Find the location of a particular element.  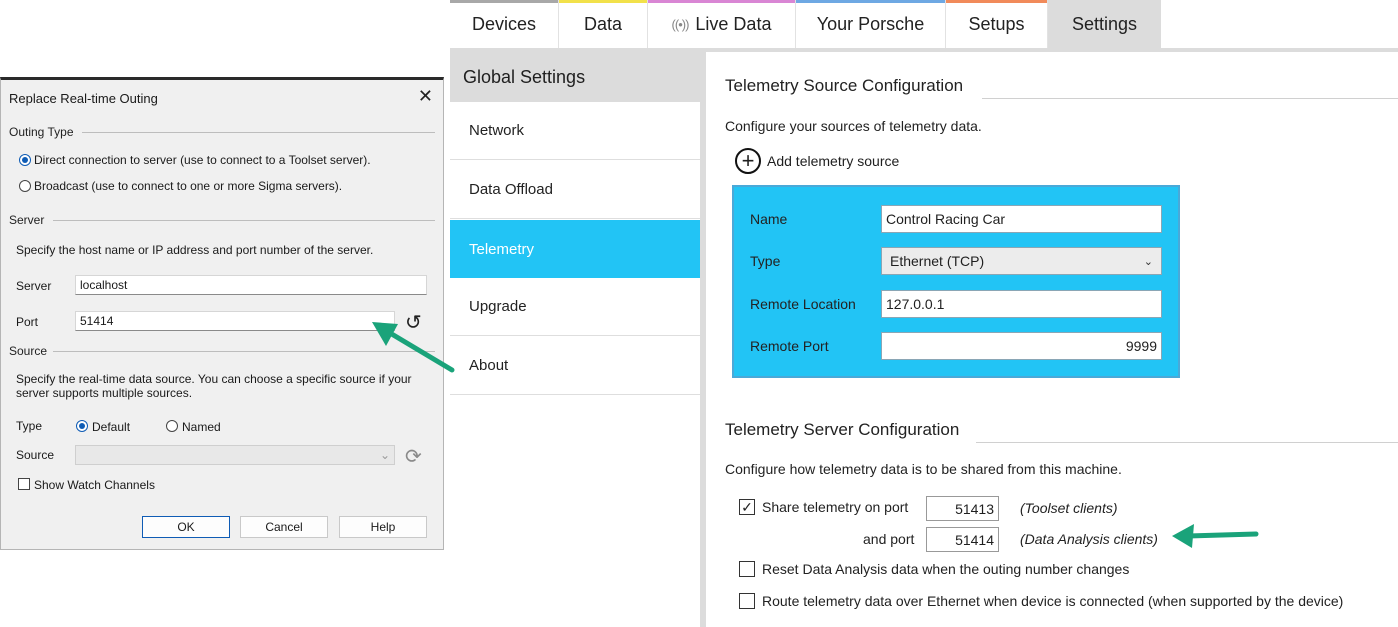

tab-settings: Settings is located at coordinates (1104, 24).